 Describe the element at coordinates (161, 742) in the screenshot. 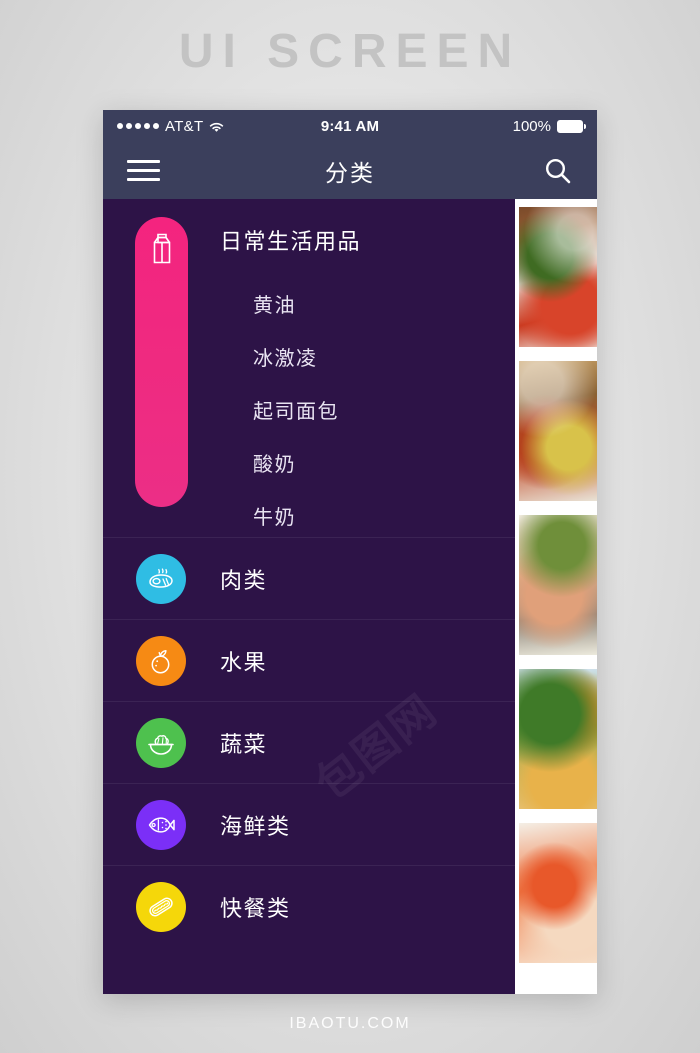

I see `salad-bowl-icon` at that location.